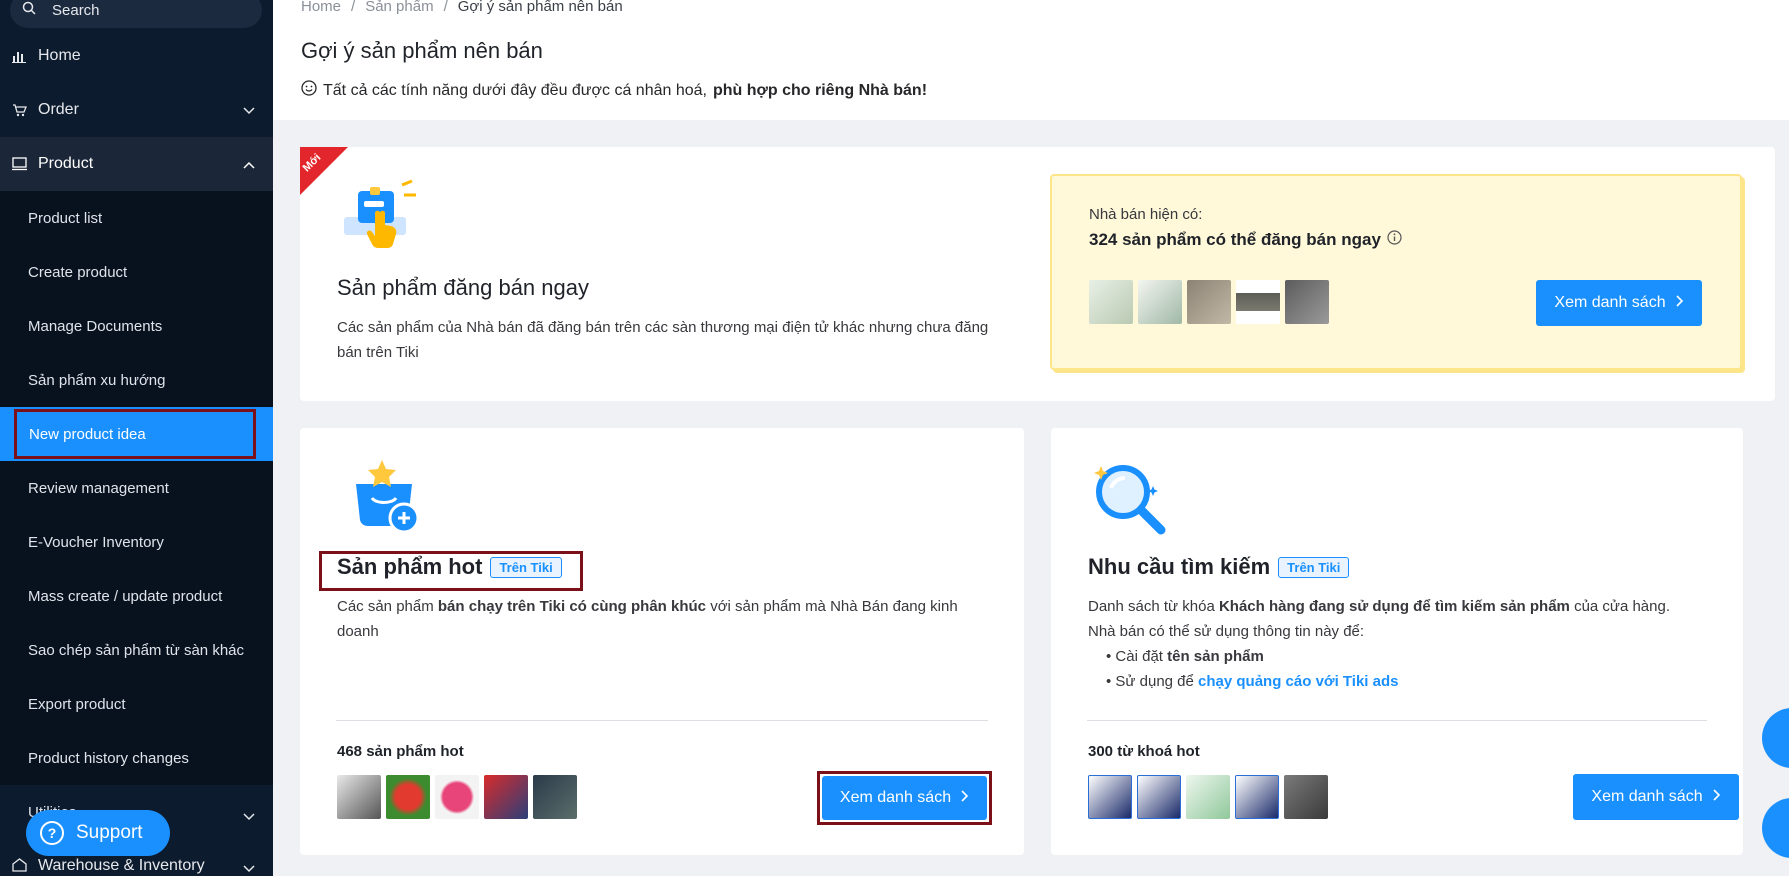 Image resolution: width=1789 pixels, height=876 pixels. What do you see at coordinates (52, 833) in the screenshot?
I see `question-icon: ?` at bounding box center [52, 833].